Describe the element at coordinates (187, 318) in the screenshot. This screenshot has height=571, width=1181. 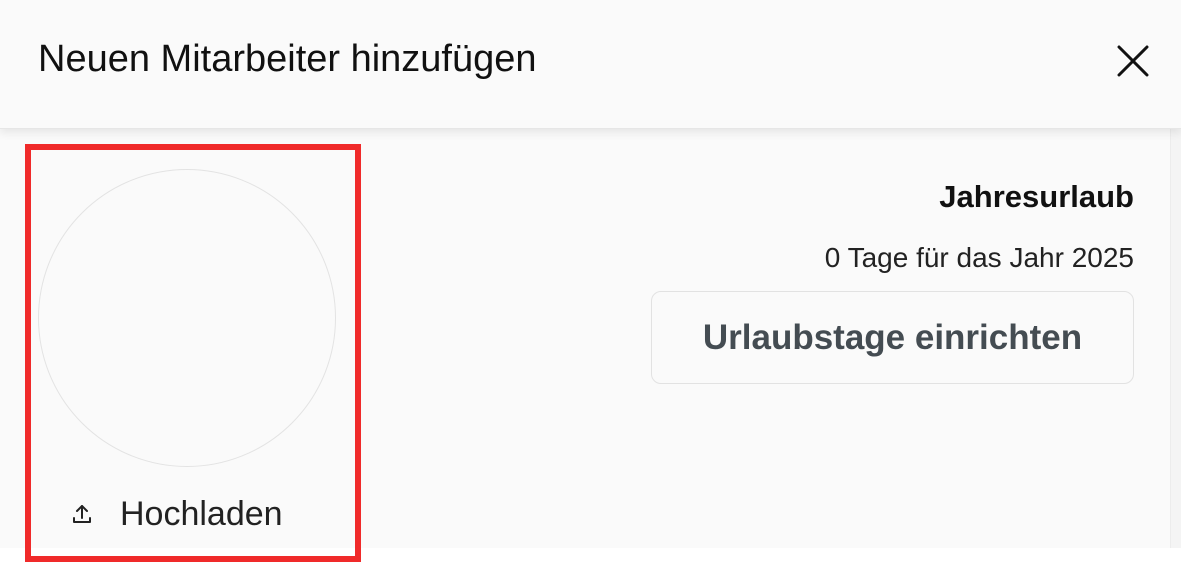
I see `avatar-placeholder` at that location.